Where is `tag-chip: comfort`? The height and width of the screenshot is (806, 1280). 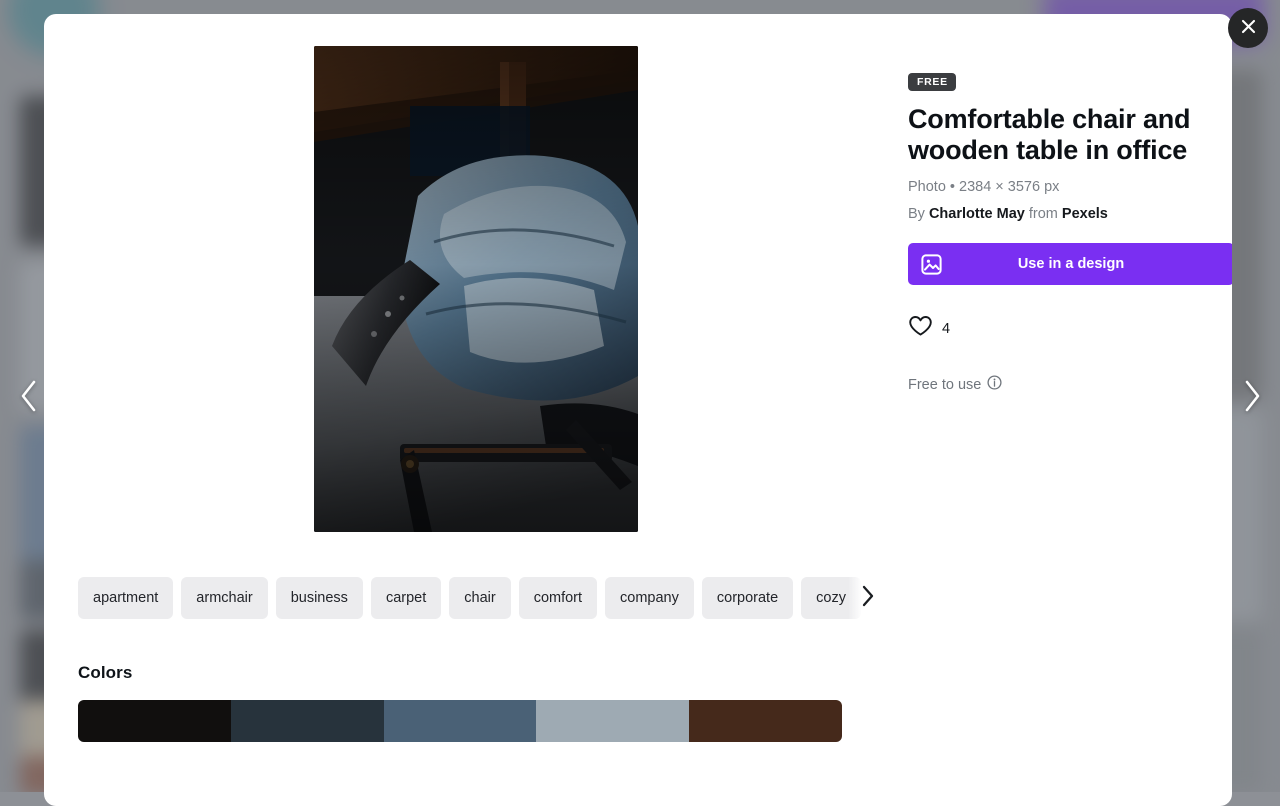
tag-chip: comfort is located at coordinates (558, 598).